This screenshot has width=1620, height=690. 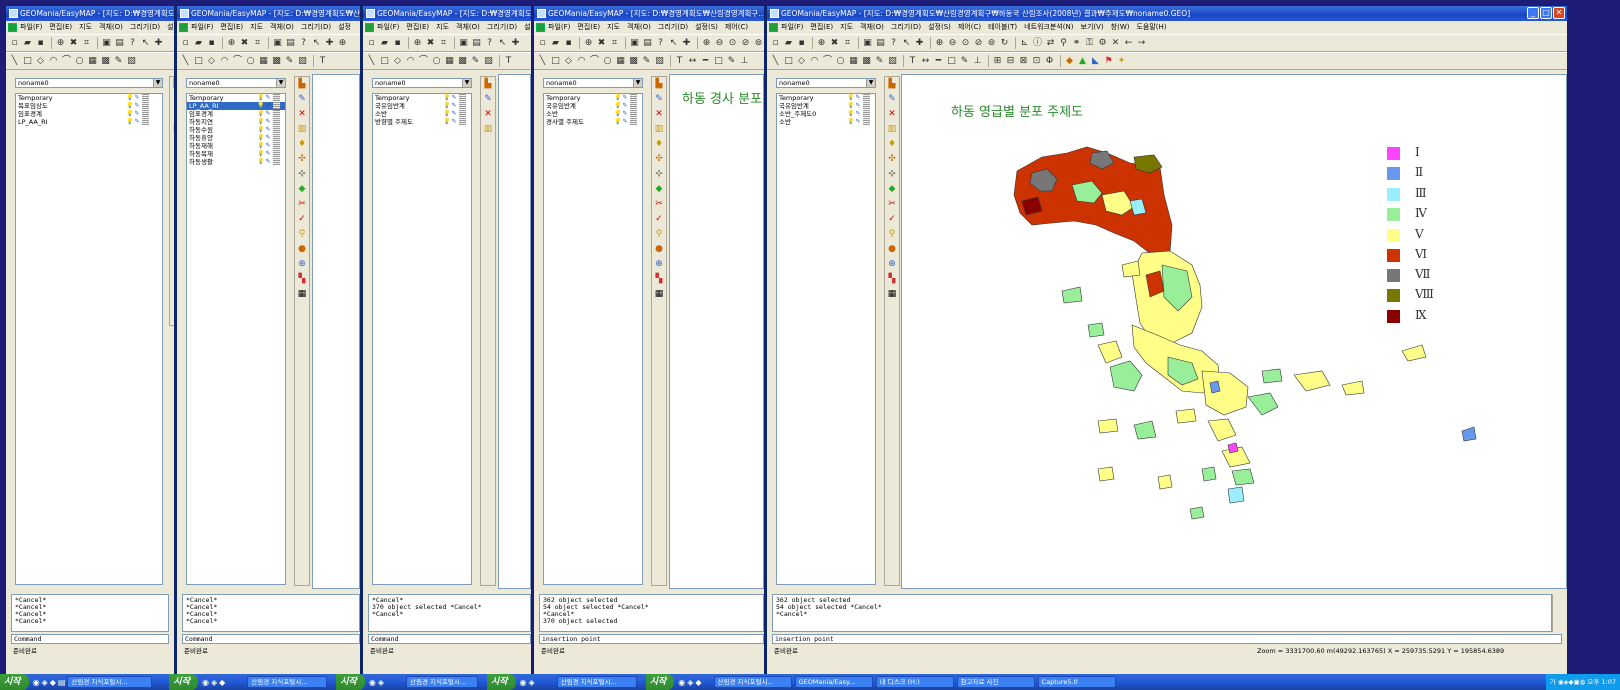 I want to click on tool-icon: ⊹, so click(x=892, y=174).